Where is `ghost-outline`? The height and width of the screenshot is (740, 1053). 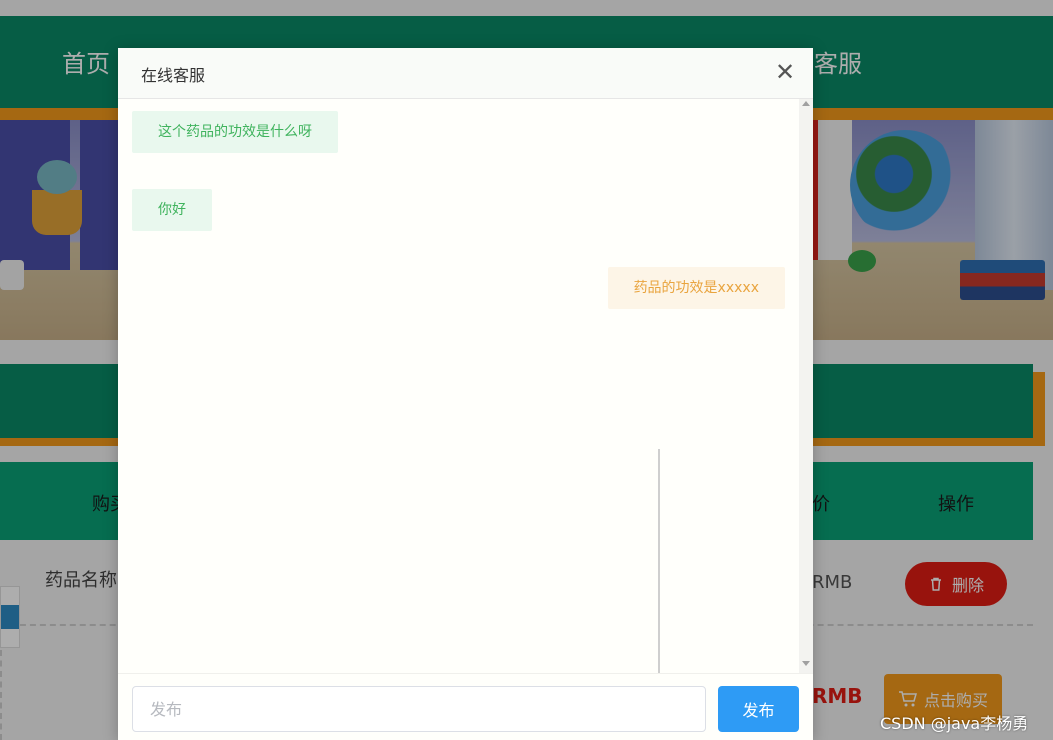 ghost-outline is located at coordinates (659, 574).